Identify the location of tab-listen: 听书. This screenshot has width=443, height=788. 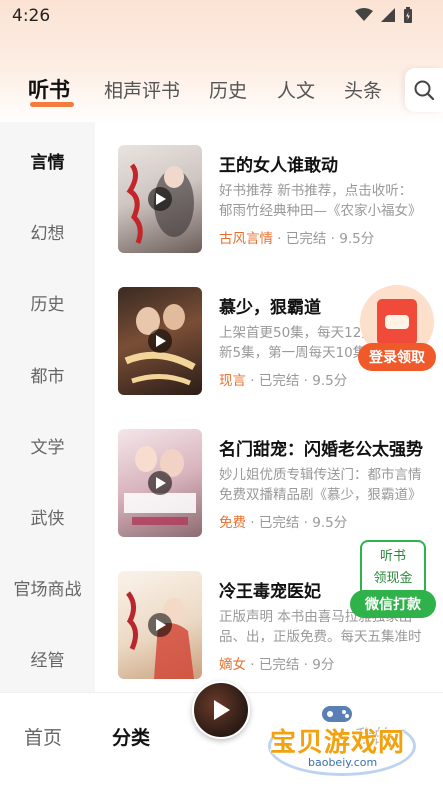
(49, 89).